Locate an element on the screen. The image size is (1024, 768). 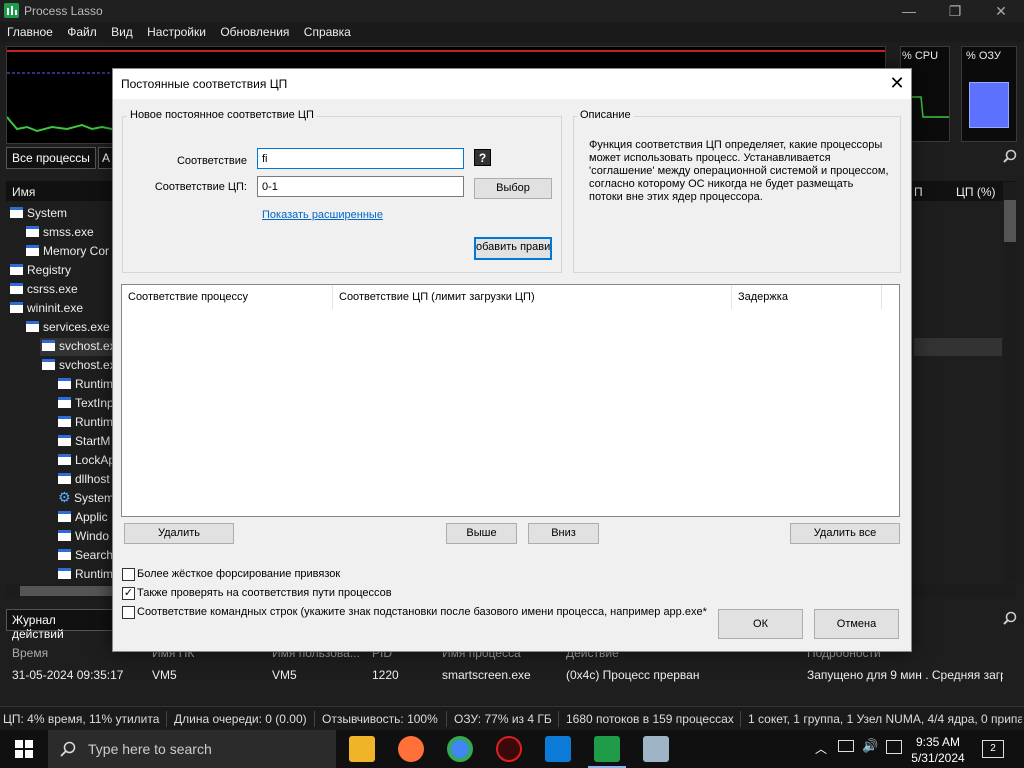
file-explorer-icon is located at coordinates (362, 749).